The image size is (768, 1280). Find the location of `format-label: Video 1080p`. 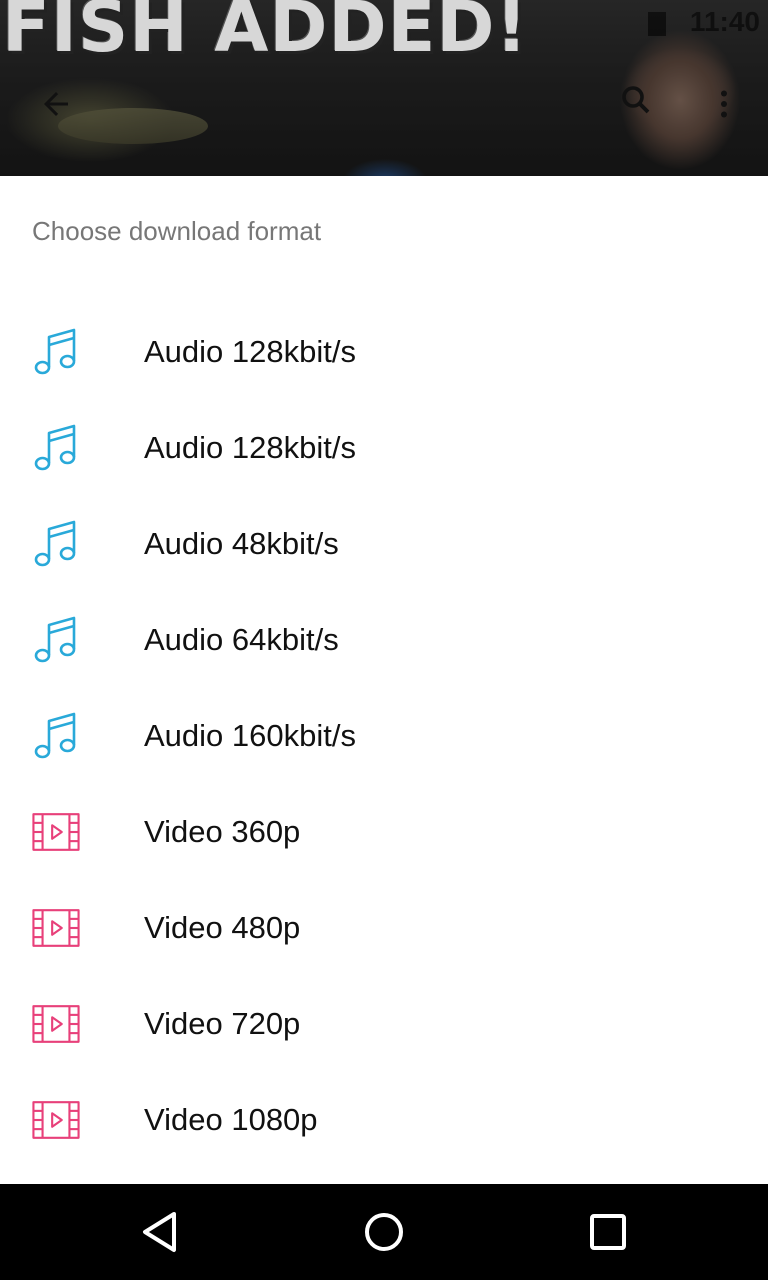

format-label: Video 1080p is located at coordinates (231, 1119).